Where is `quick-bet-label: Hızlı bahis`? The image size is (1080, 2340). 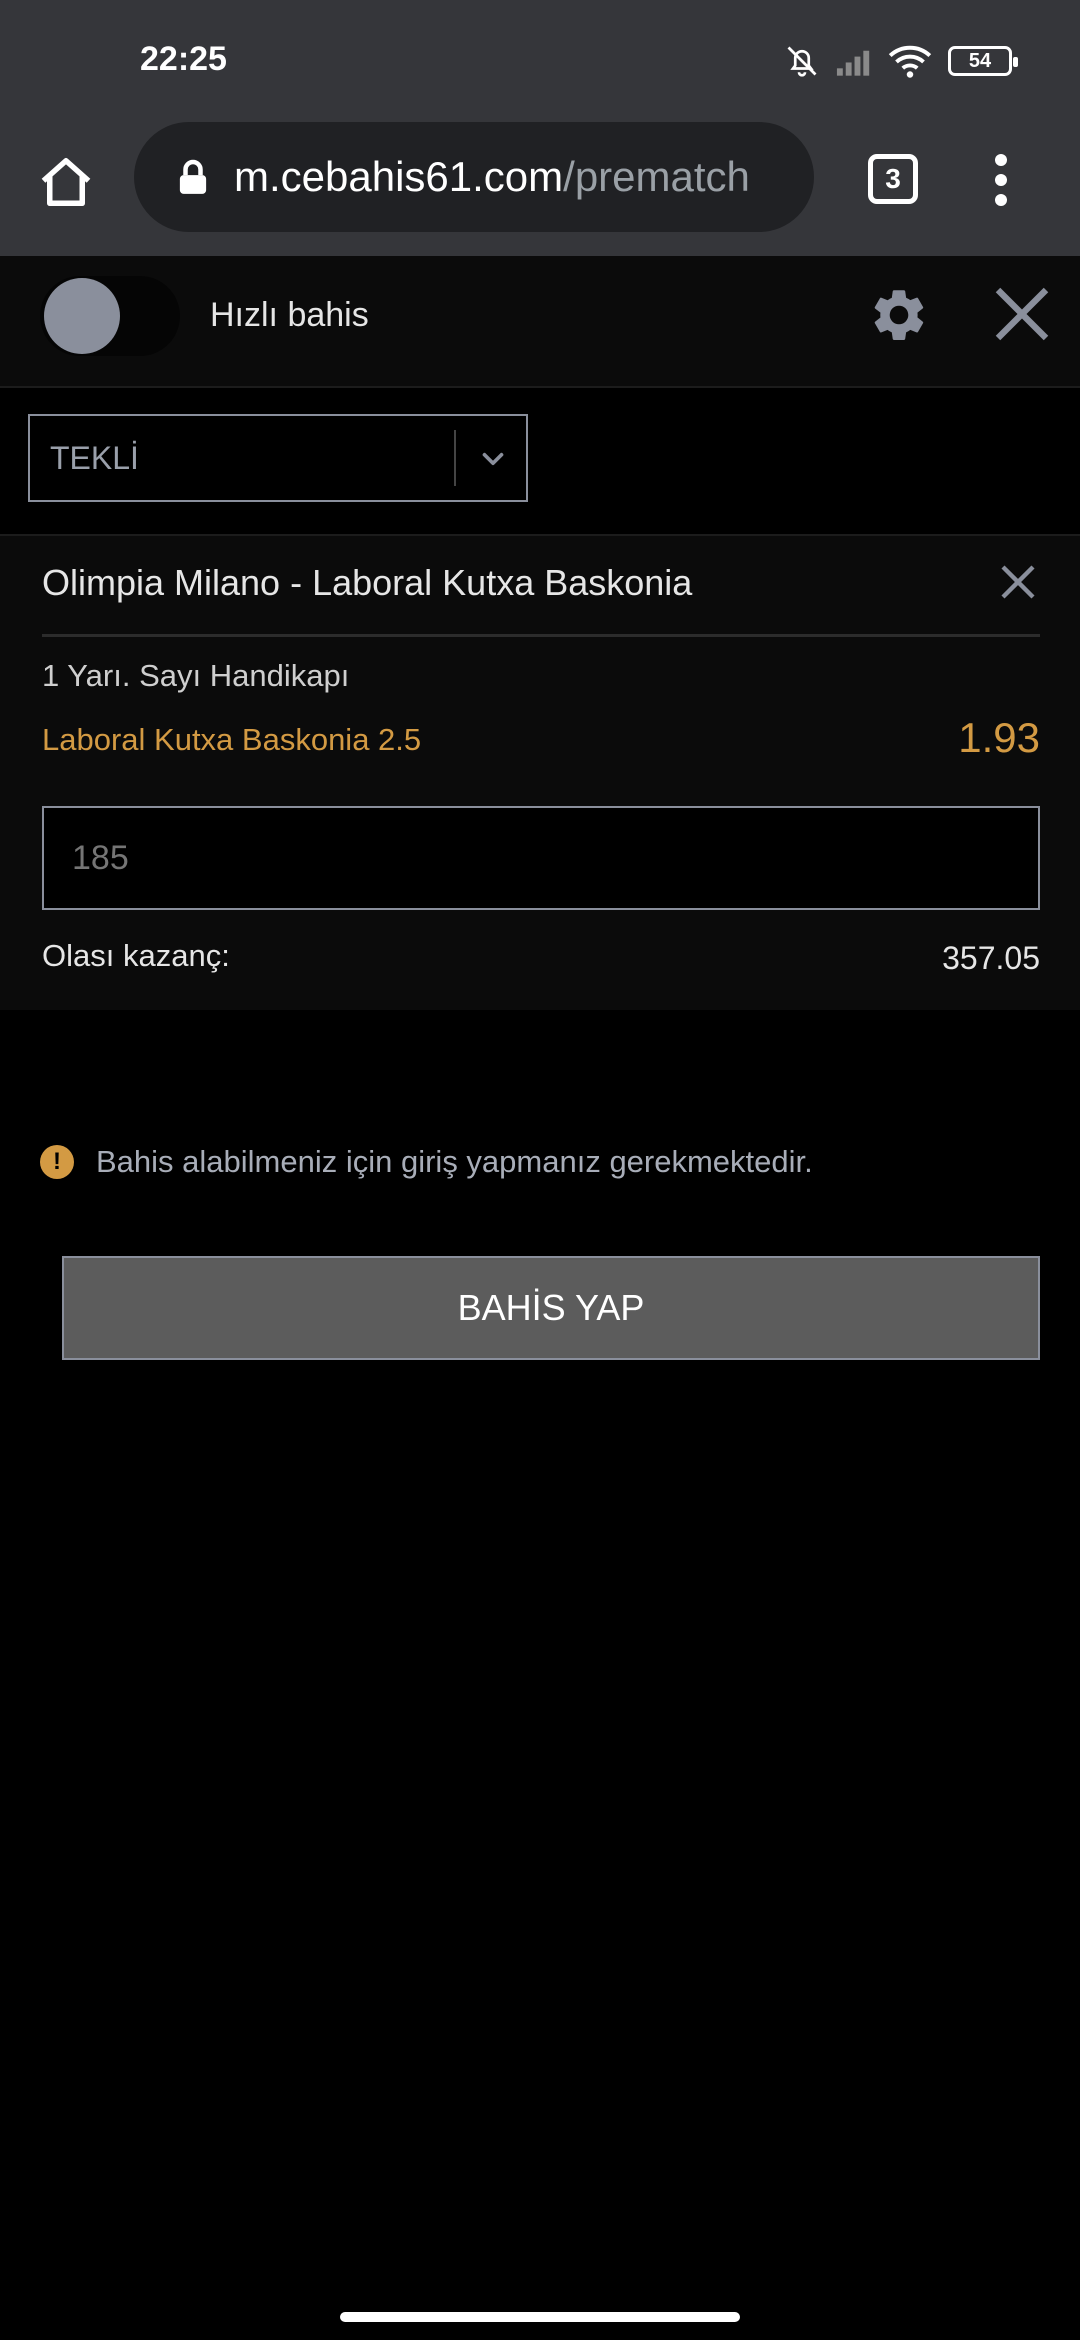
quick-bet-label: Hızlı bahis is located at coordinates (289, 315).